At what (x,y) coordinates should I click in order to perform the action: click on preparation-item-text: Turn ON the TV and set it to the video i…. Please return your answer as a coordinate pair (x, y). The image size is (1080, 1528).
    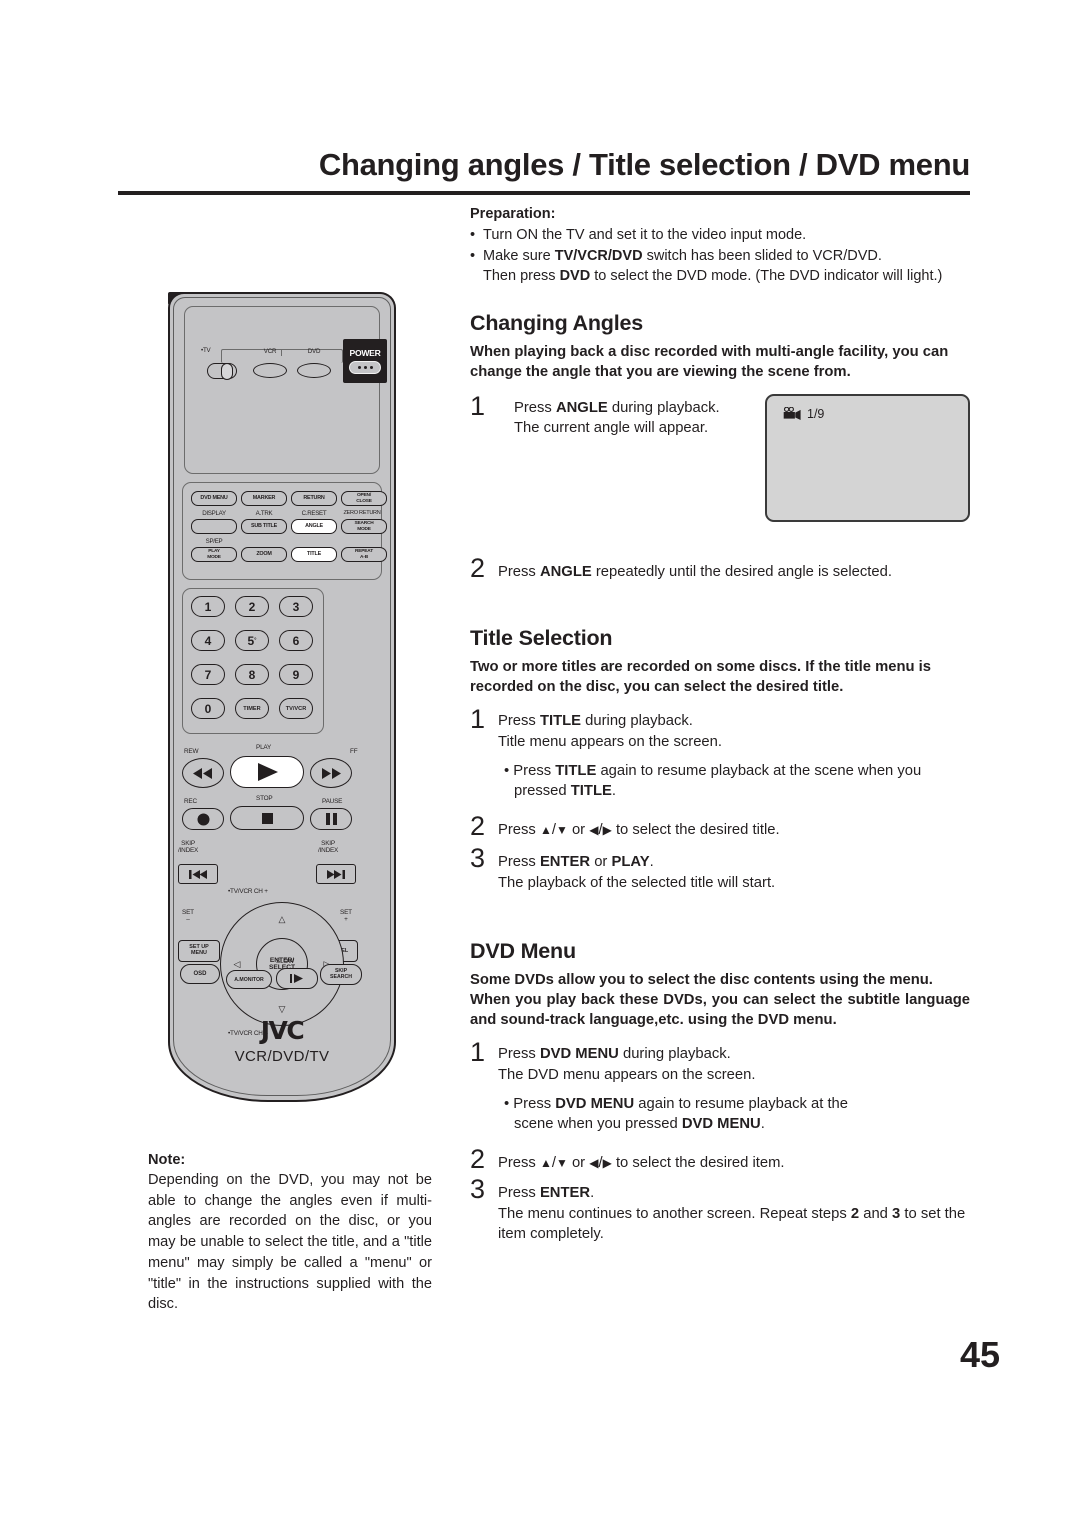
    Looking at the image, I should click on (645, 235).